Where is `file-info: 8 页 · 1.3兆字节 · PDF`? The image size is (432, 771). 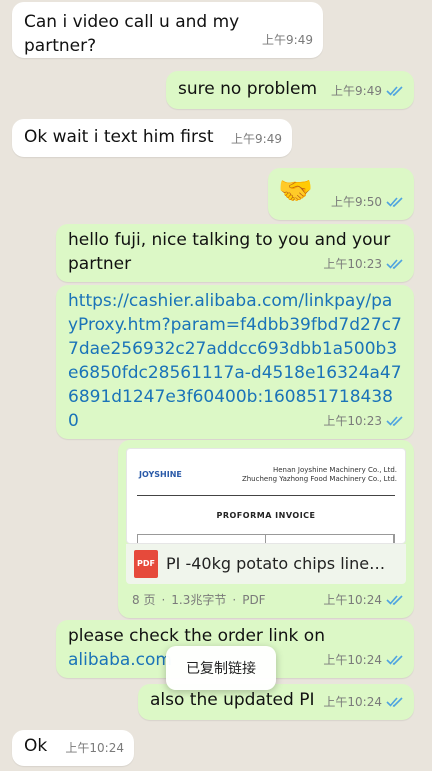 file-info: 8 页 · 1.3兆字节 · PDF is located at coordinates (199, 600).